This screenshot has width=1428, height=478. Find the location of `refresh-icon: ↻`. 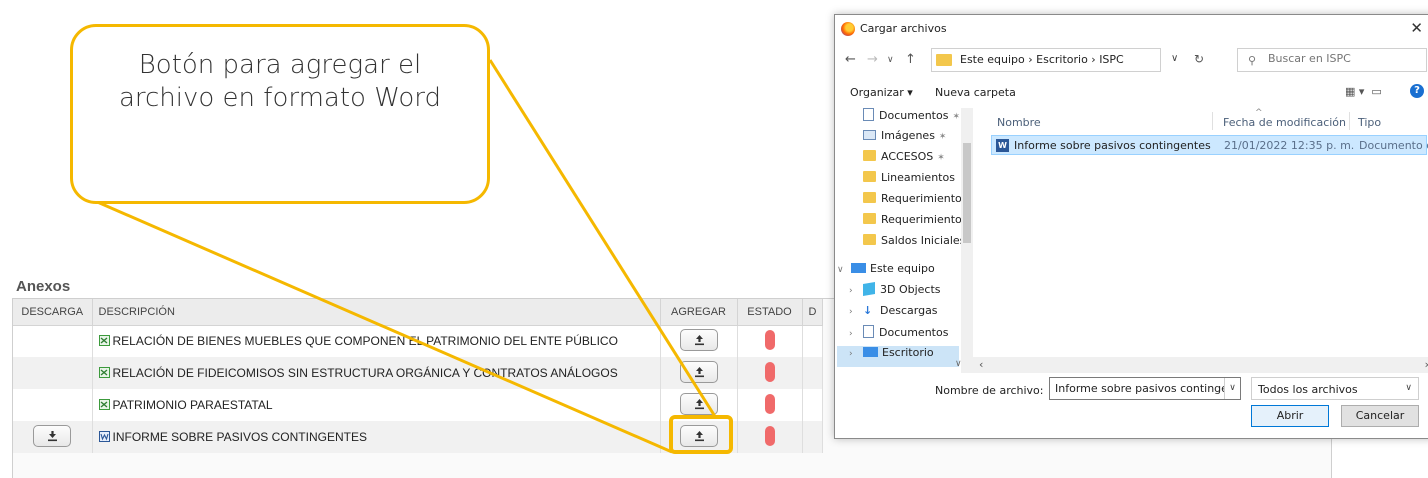

refresh-icon: ↻ is located at coordinates (1199, 59).